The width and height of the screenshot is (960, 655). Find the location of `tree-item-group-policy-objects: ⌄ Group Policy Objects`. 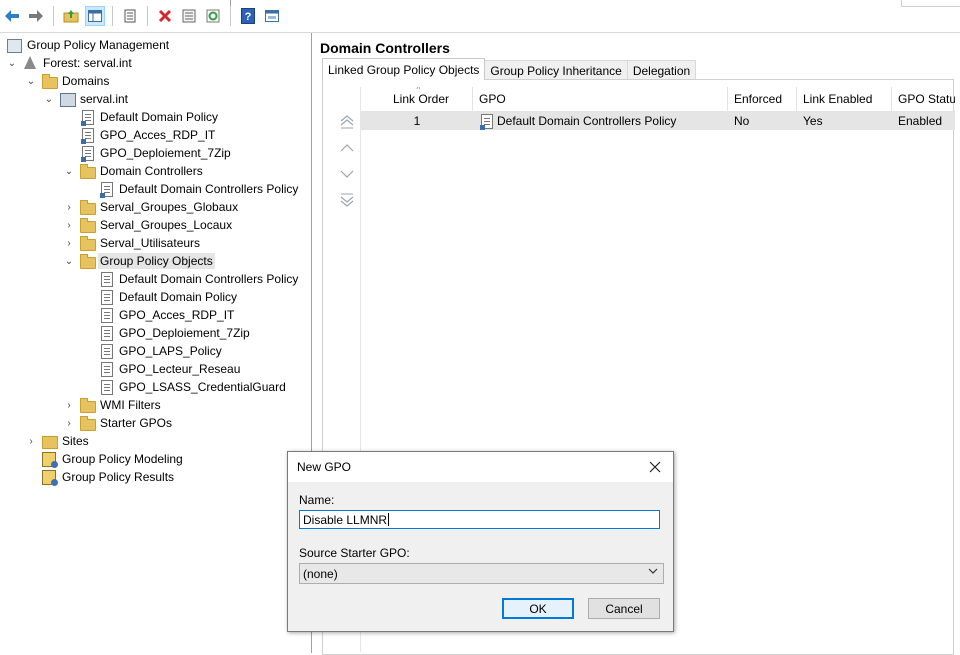

tree-item-group-policy-objects: ⌄ Group Policy Objects is located at coordinates (139, 261).